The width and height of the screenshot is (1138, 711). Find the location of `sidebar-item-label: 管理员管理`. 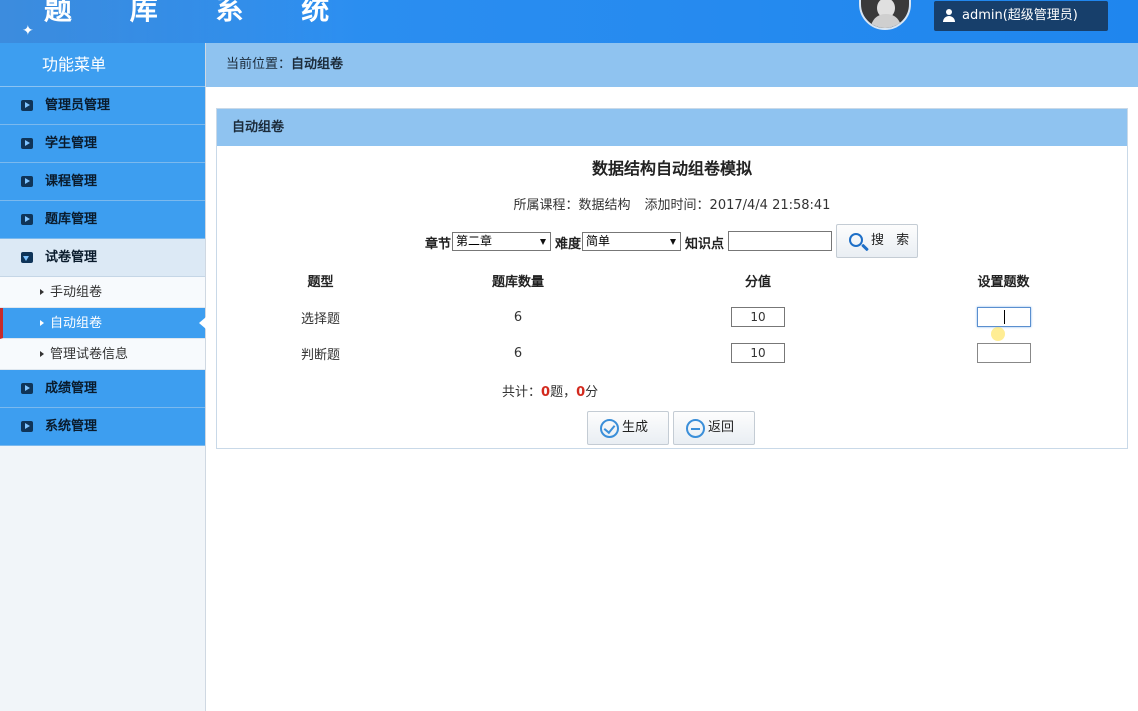

sidebar-item-label: 管理员管理 is located at coordinates (78, 105).